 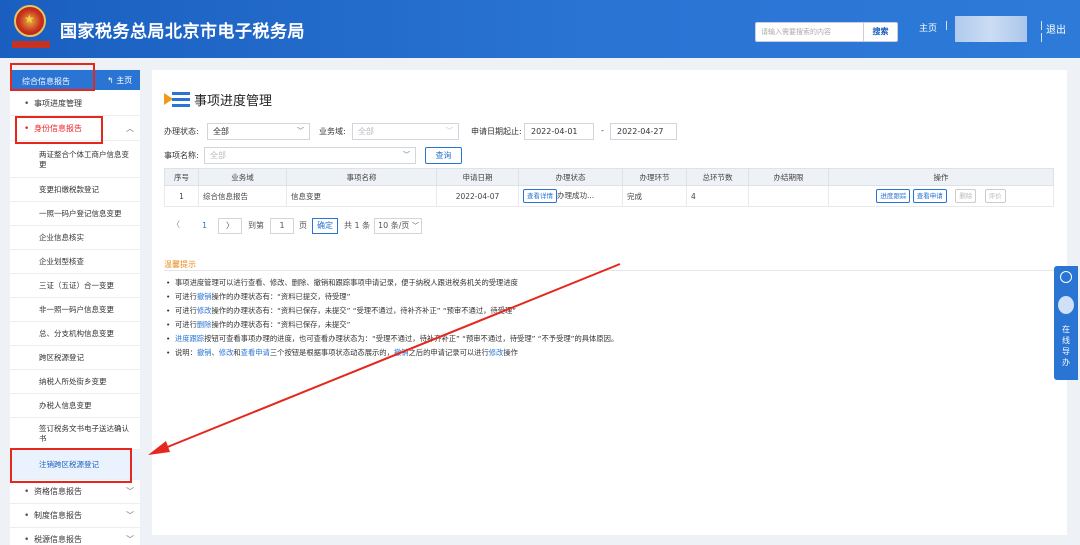 I want to click on float-service-button, so click(x=1066, y=279).